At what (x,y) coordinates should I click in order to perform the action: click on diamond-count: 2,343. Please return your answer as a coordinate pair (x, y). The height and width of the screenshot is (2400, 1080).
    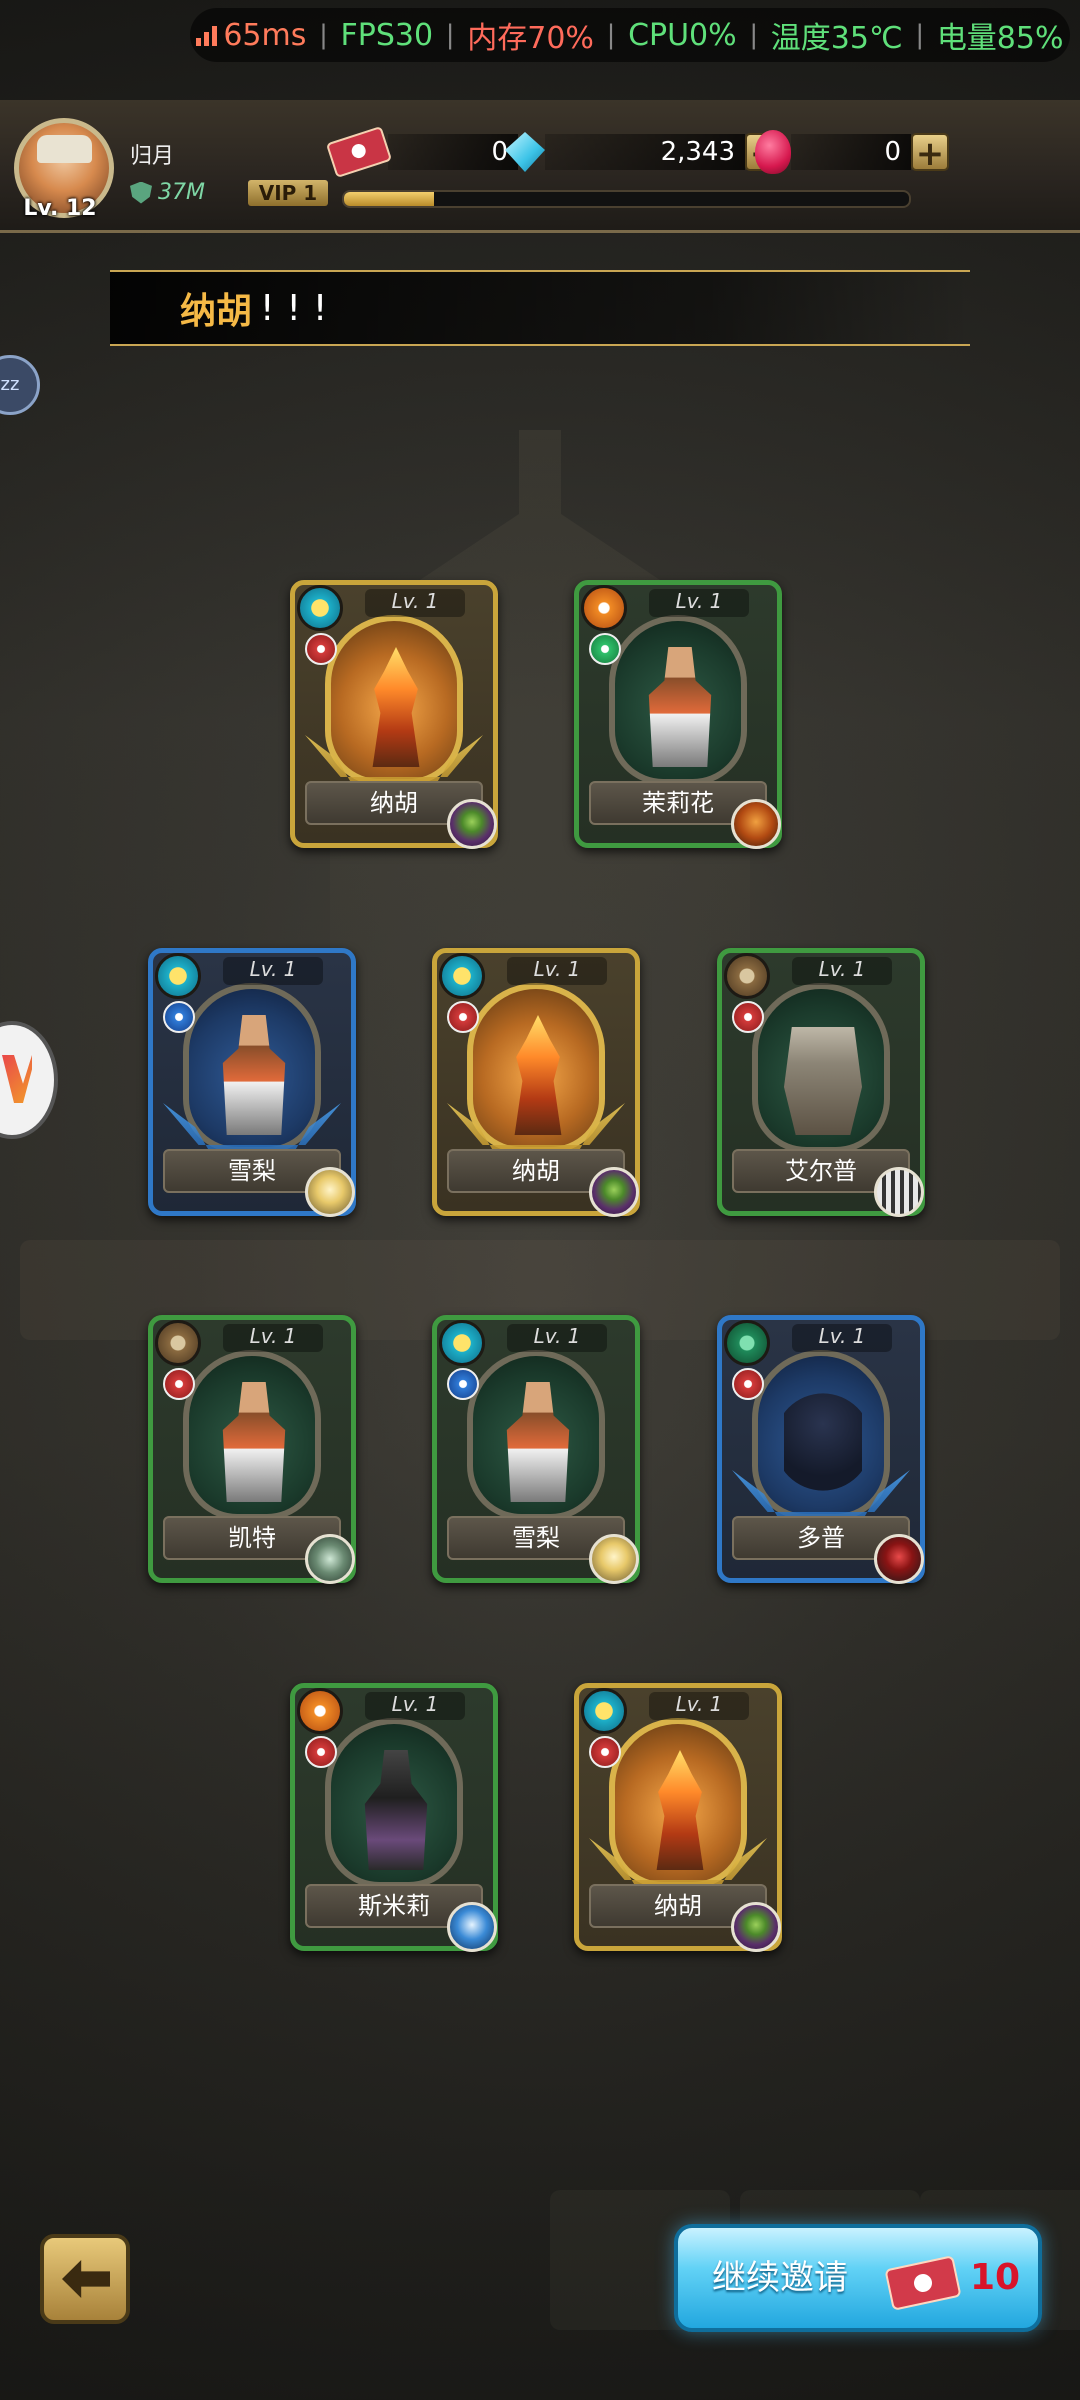
    Looking at the image, I should click on (645, 152).